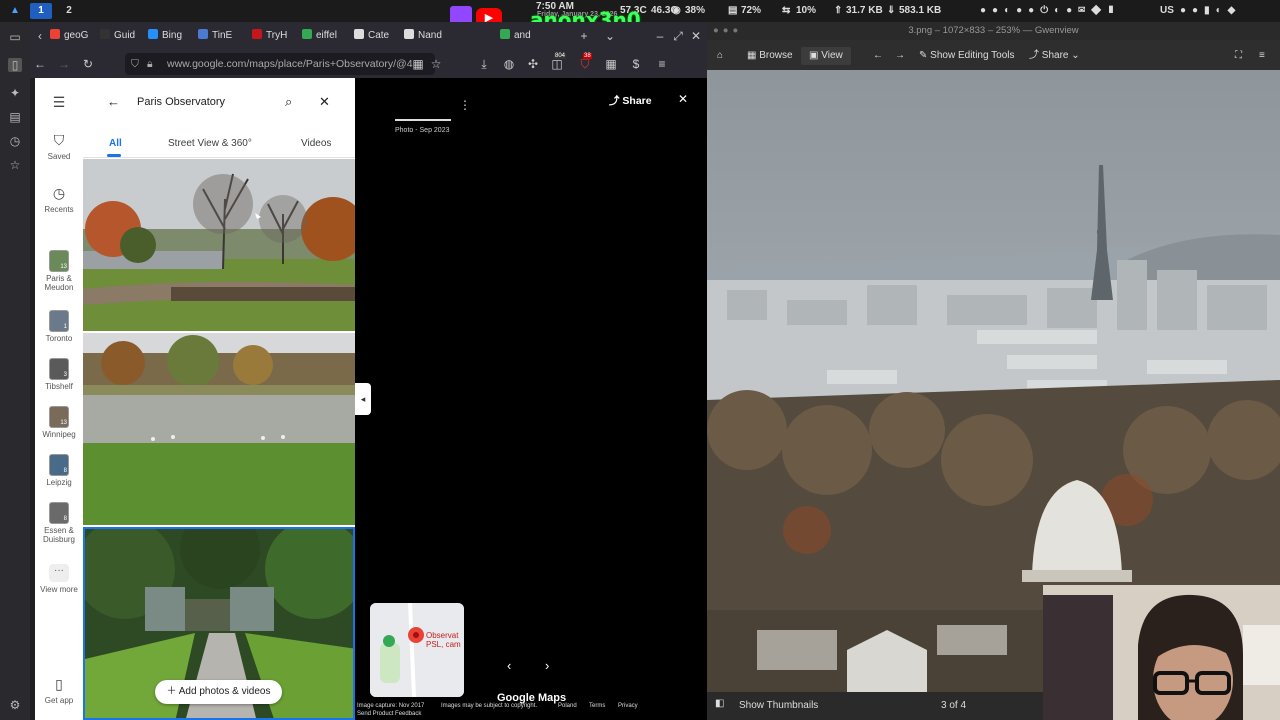 The width and height of the screenshot is (1280, 720). I want to click on browser-tab: eiffel, so click(319, 36).